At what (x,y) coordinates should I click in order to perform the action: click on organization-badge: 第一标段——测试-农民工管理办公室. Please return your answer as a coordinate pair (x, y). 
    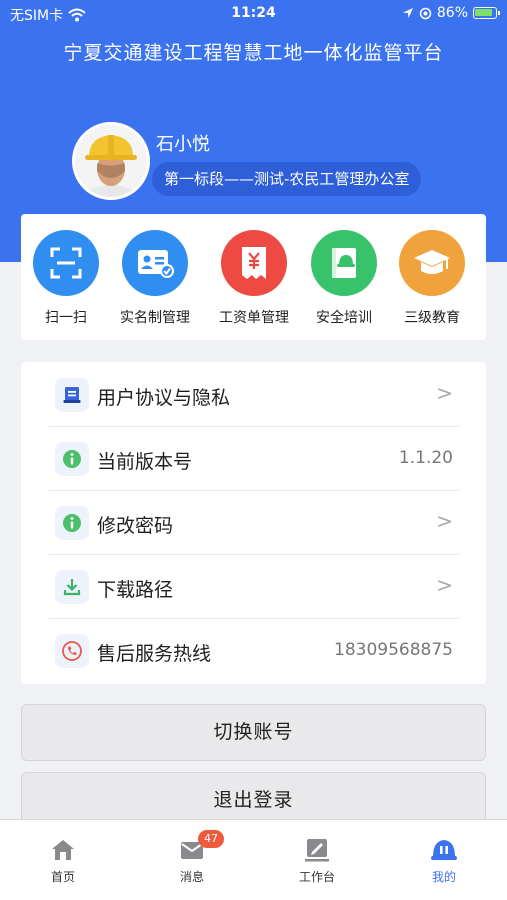
    Looking at the image, I should click on (287, 179).